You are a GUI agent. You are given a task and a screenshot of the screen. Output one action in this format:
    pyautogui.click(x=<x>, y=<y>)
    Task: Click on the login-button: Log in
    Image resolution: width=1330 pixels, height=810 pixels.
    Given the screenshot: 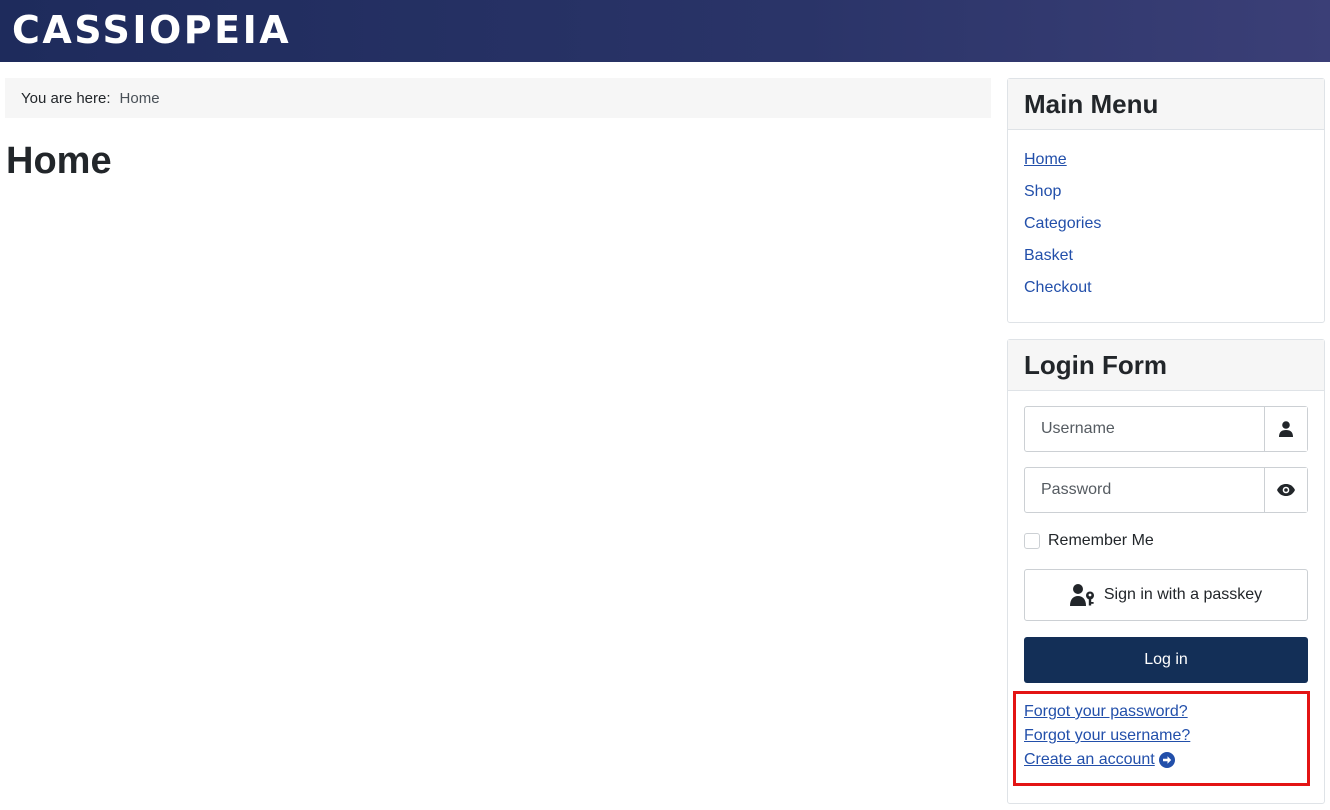 What is the action you would take?
    pyautogui.click(x=1166, y=660)
    